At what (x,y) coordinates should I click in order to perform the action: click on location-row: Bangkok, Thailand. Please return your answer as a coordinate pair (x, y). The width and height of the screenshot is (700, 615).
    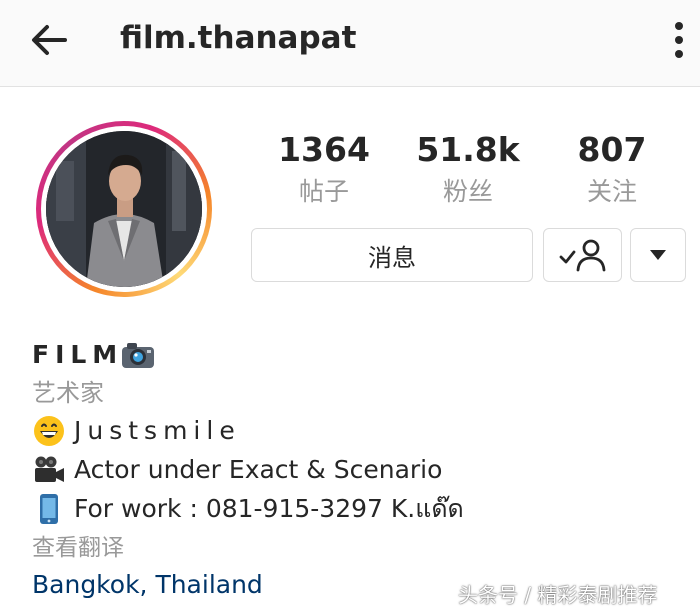
    Looking at the image, I should click on (147, 585).